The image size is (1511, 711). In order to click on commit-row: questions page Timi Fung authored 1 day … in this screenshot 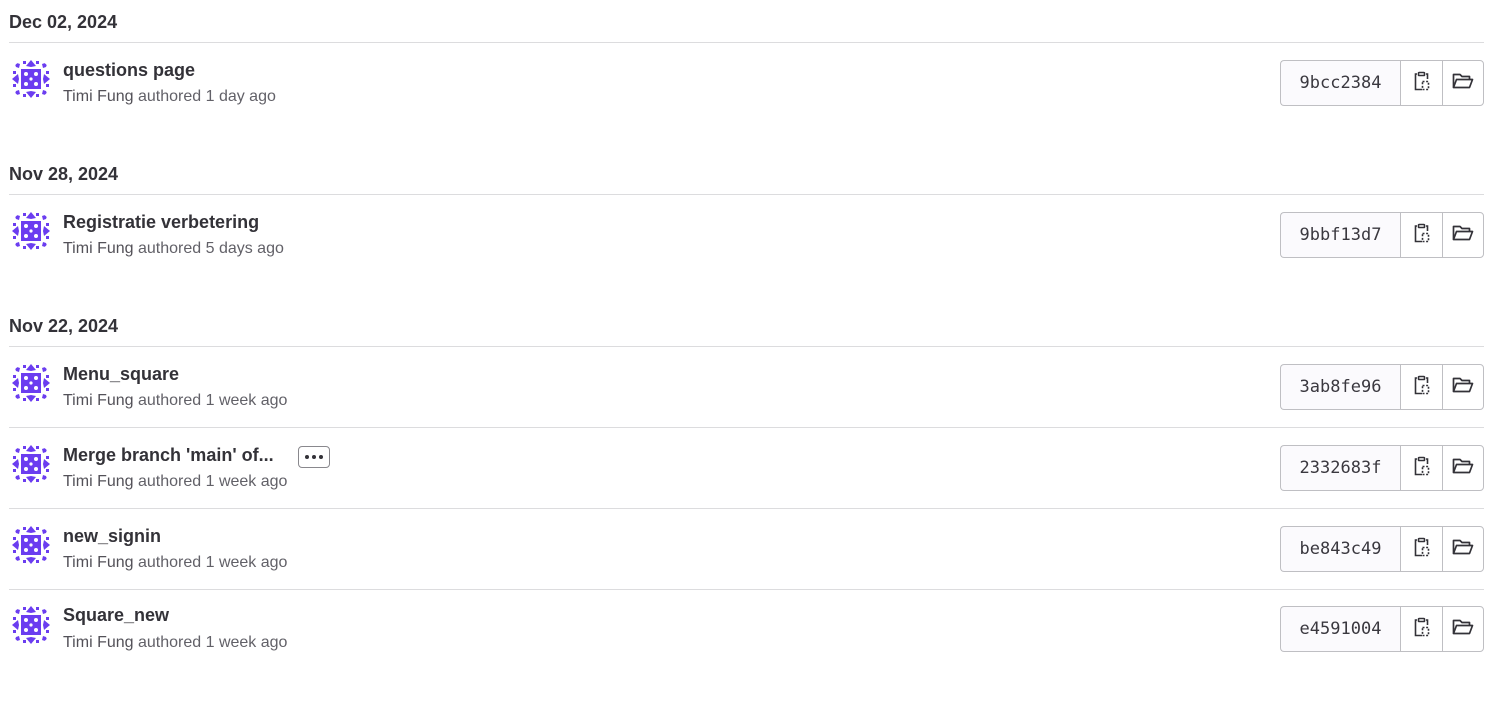, I will do `click(746, 78)`.